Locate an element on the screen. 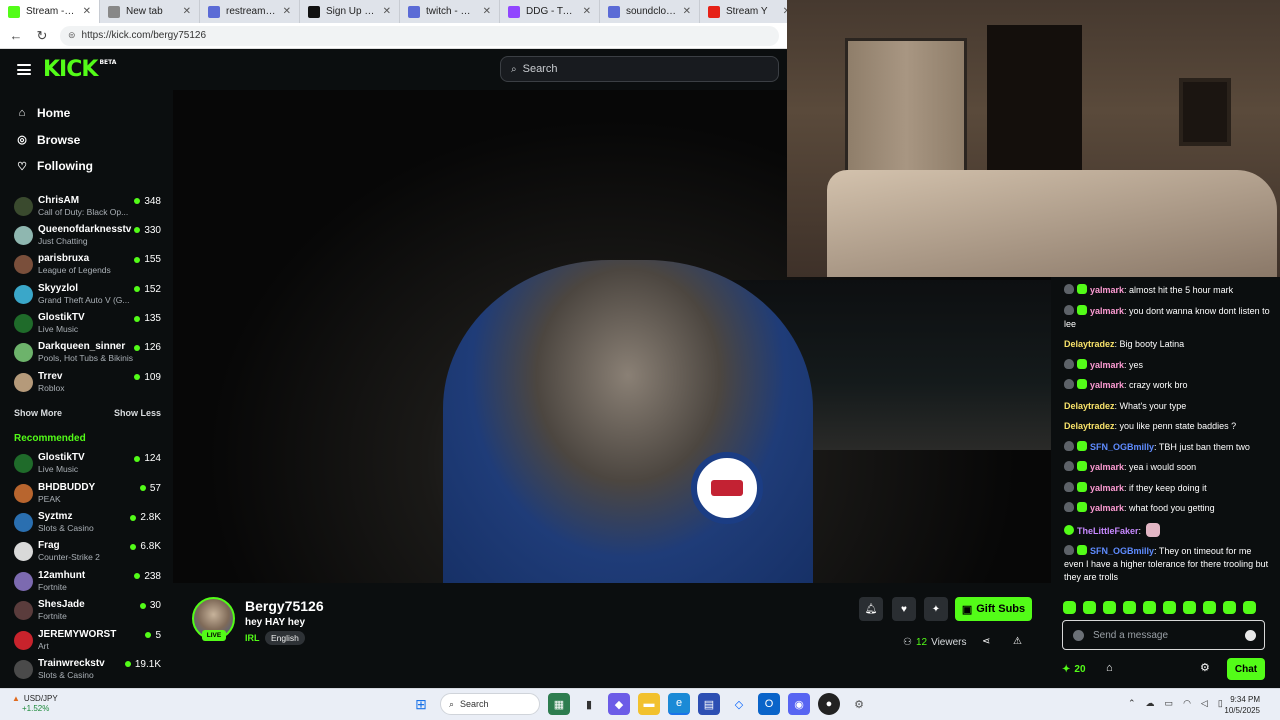 The image size is (1280, 720). channel-item: 12amhunt Fortnite 238 is located at coordinates (86, 583).